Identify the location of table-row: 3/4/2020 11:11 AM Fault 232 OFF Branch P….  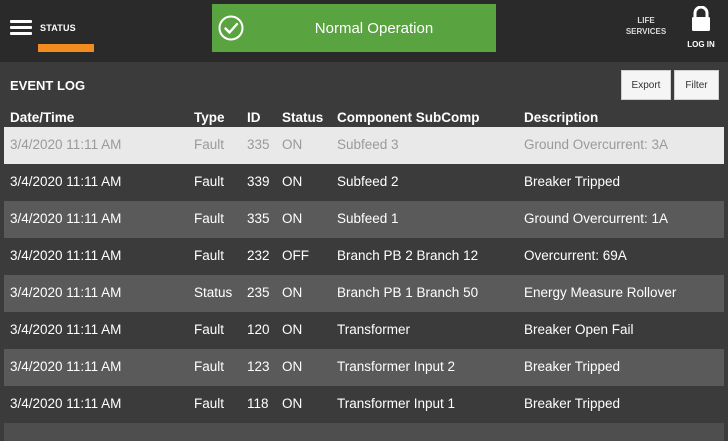
(364, 256).